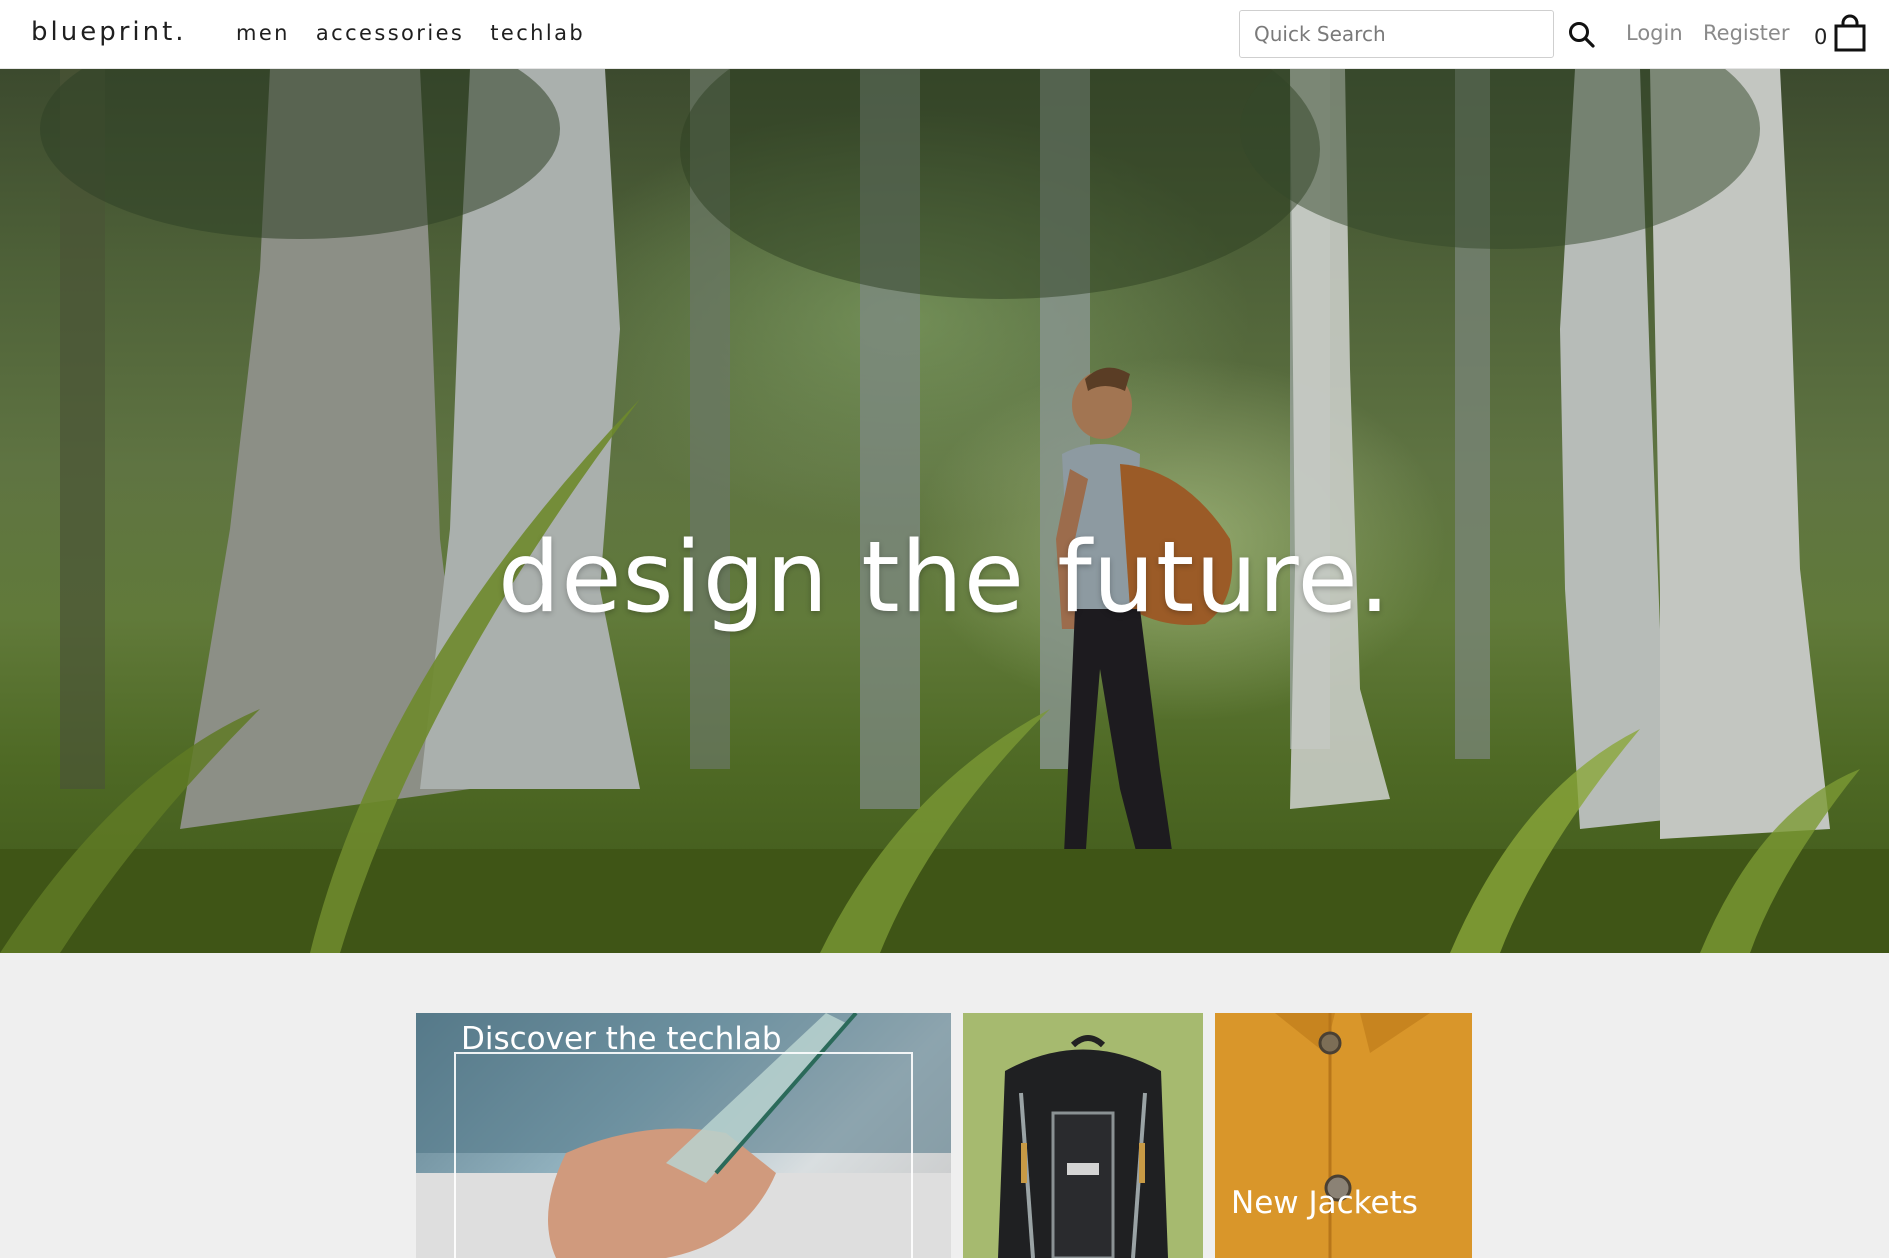 The image size is (1889, 1258). I want to click on main-nav: men accessories techlab, so click(423, 33).